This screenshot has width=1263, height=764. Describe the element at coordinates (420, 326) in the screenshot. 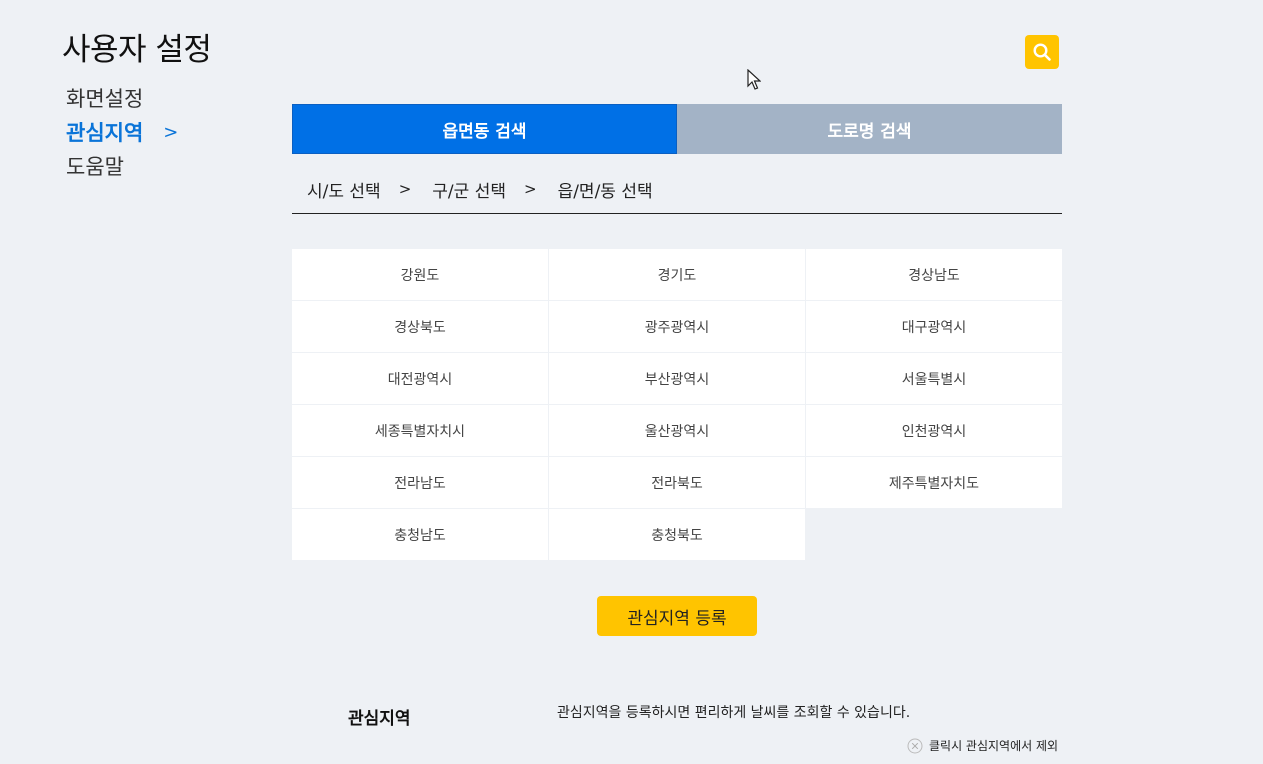

I see `region-cell: 경상북도` at that location.